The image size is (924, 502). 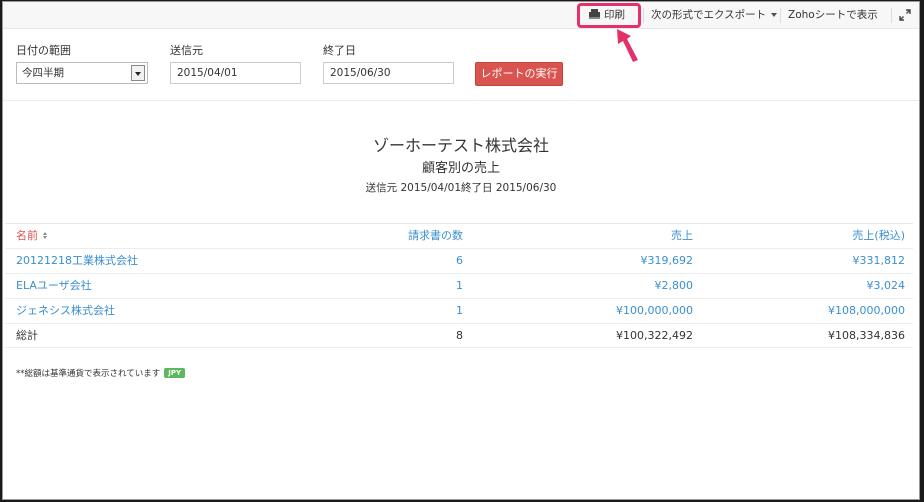 What do you see at coordinates (833, 15) in the screenshot?
I see `view-in-zoho-sheet-button: Zohoシートで表示` at bounding box center [833, 15].